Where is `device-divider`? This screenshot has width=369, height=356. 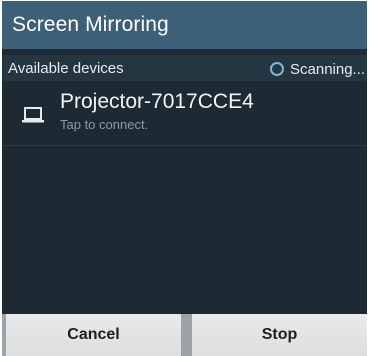
device-divider is located at coordinates (184, 145).